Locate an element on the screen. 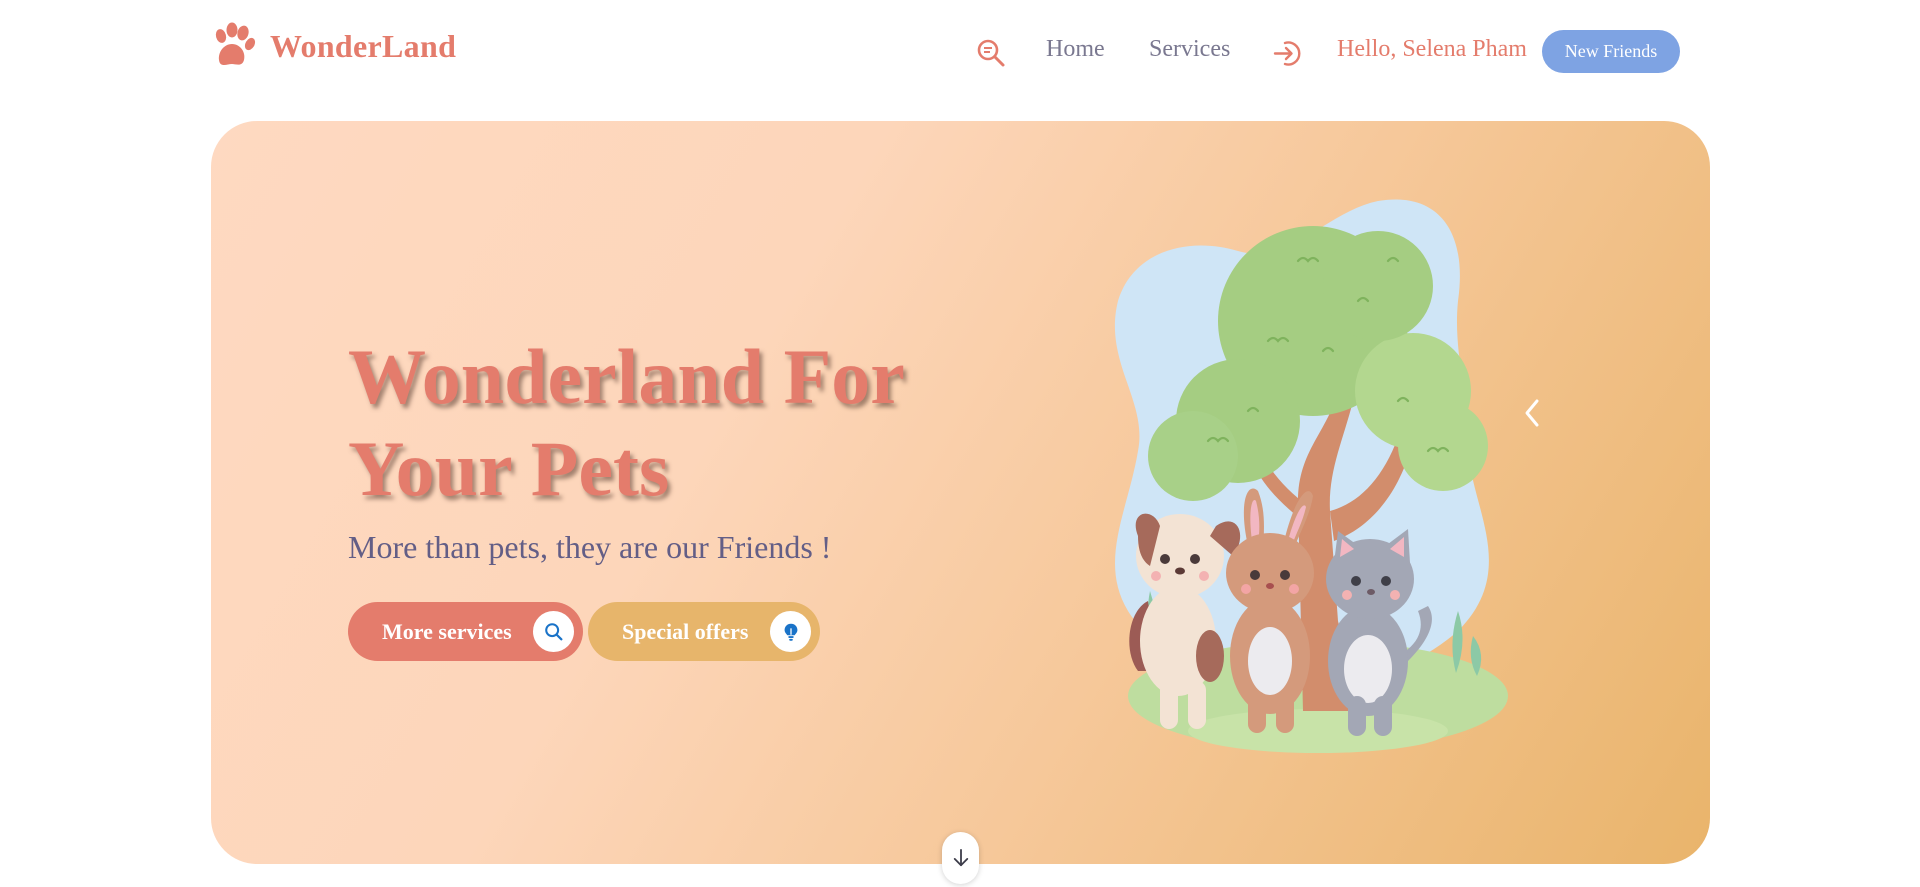 Image resolution: width=1920 pixels, height=887 pixels. more-services-button: More services is located at coordinates (465, 631).